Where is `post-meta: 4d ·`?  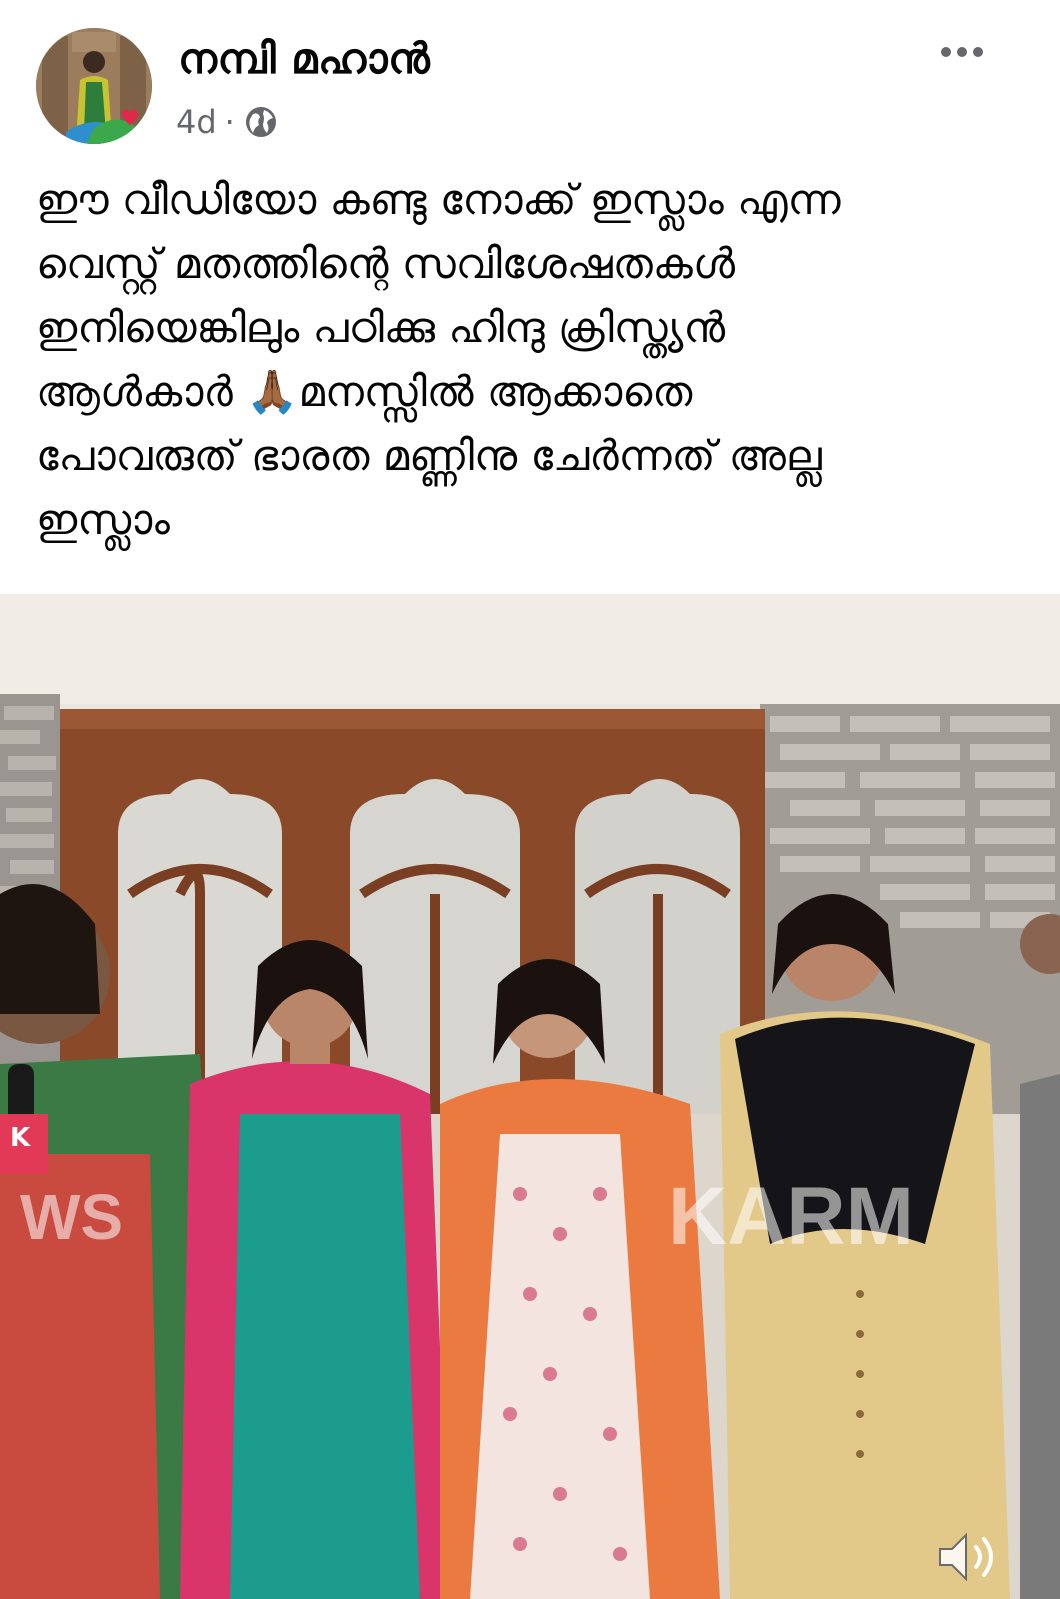 post-meta: 4d · is located at coordinates (227, 122).